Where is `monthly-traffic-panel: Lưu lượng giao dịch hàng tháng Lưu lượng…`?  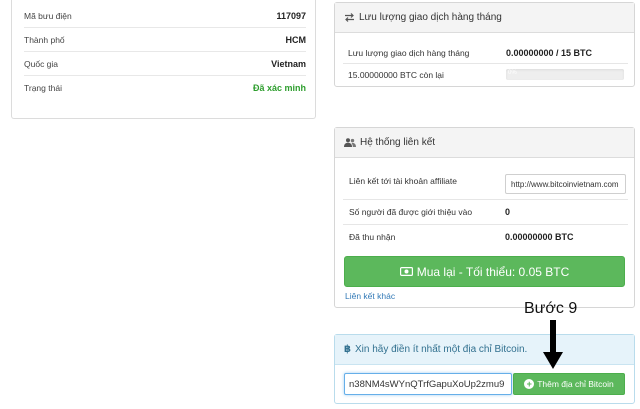 monthly-traffic-panel: Lưu lượng giao dịch hàng tháng Lưu lượng… is located at coordinates (484, 44).